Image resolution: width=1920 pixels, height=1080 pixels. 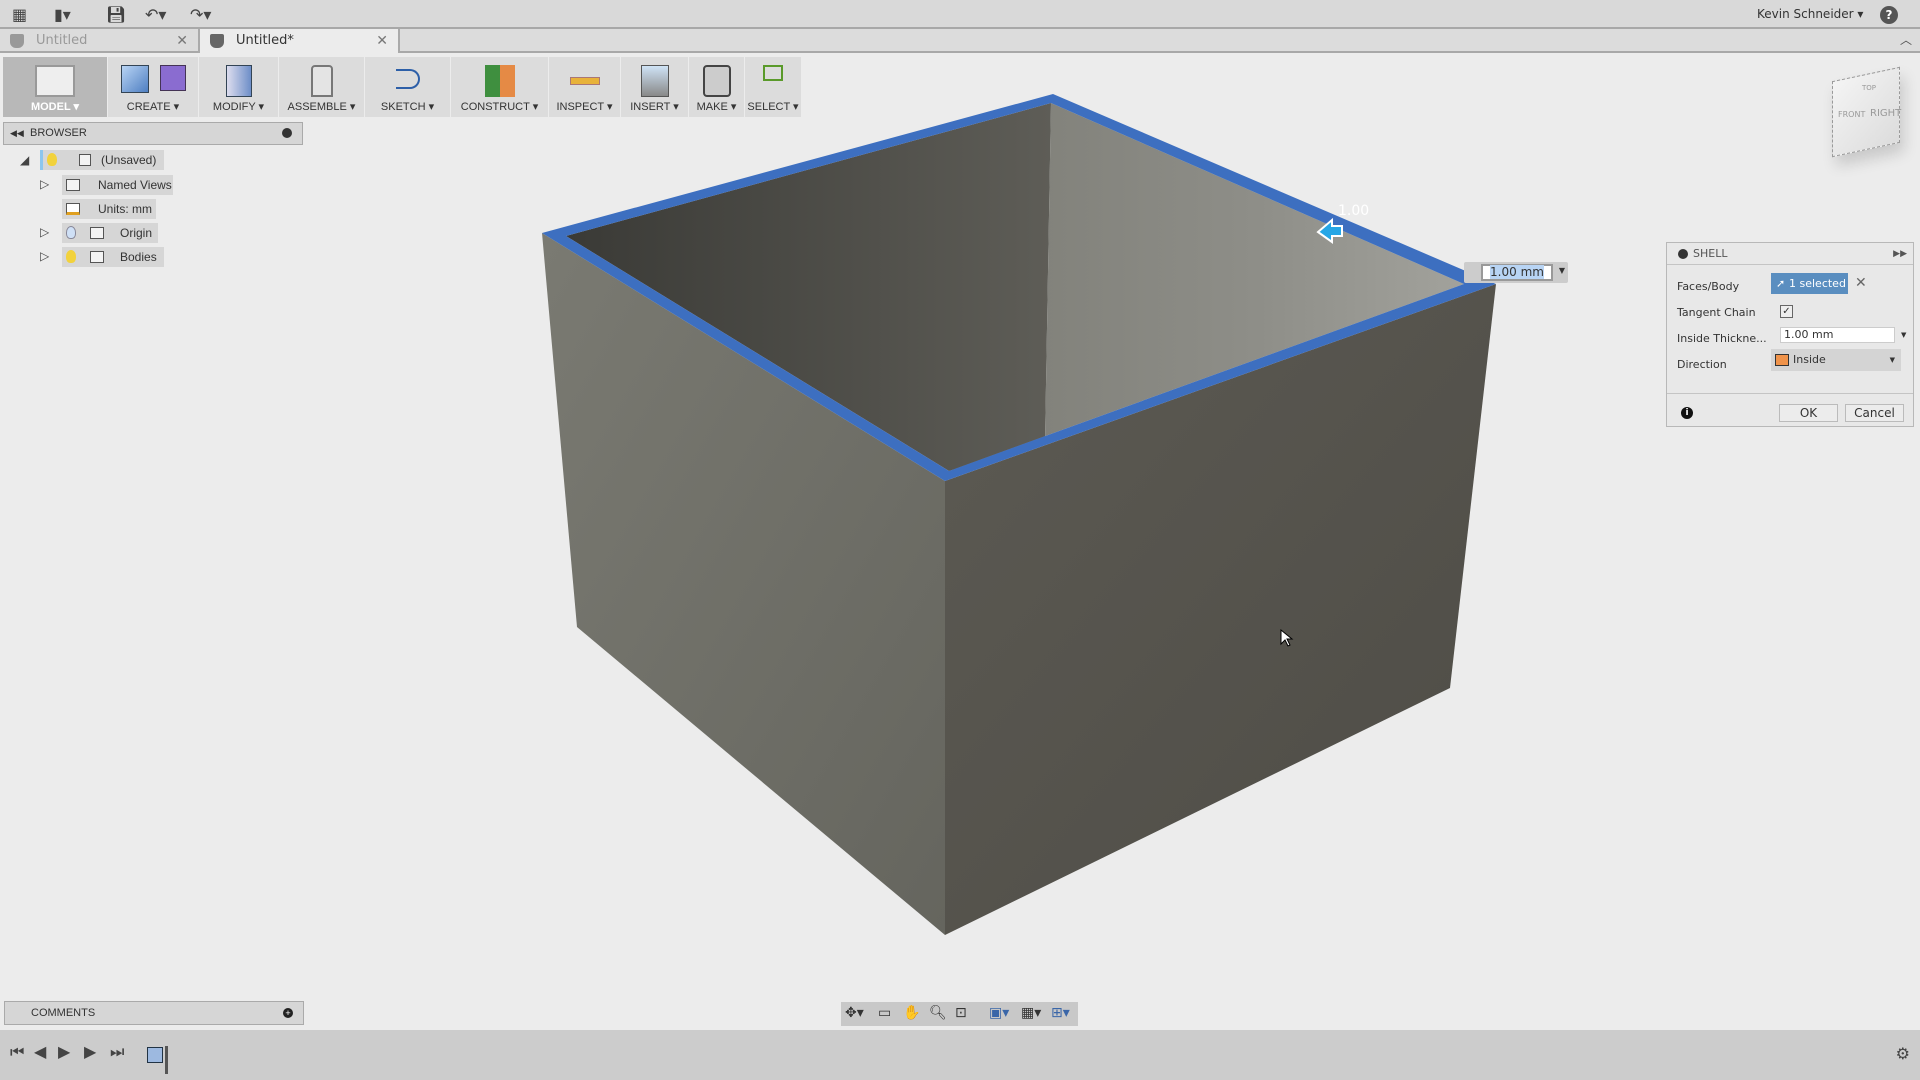 I want to click on pan-hand-icon: ✋, so click(x=911, y=1013).